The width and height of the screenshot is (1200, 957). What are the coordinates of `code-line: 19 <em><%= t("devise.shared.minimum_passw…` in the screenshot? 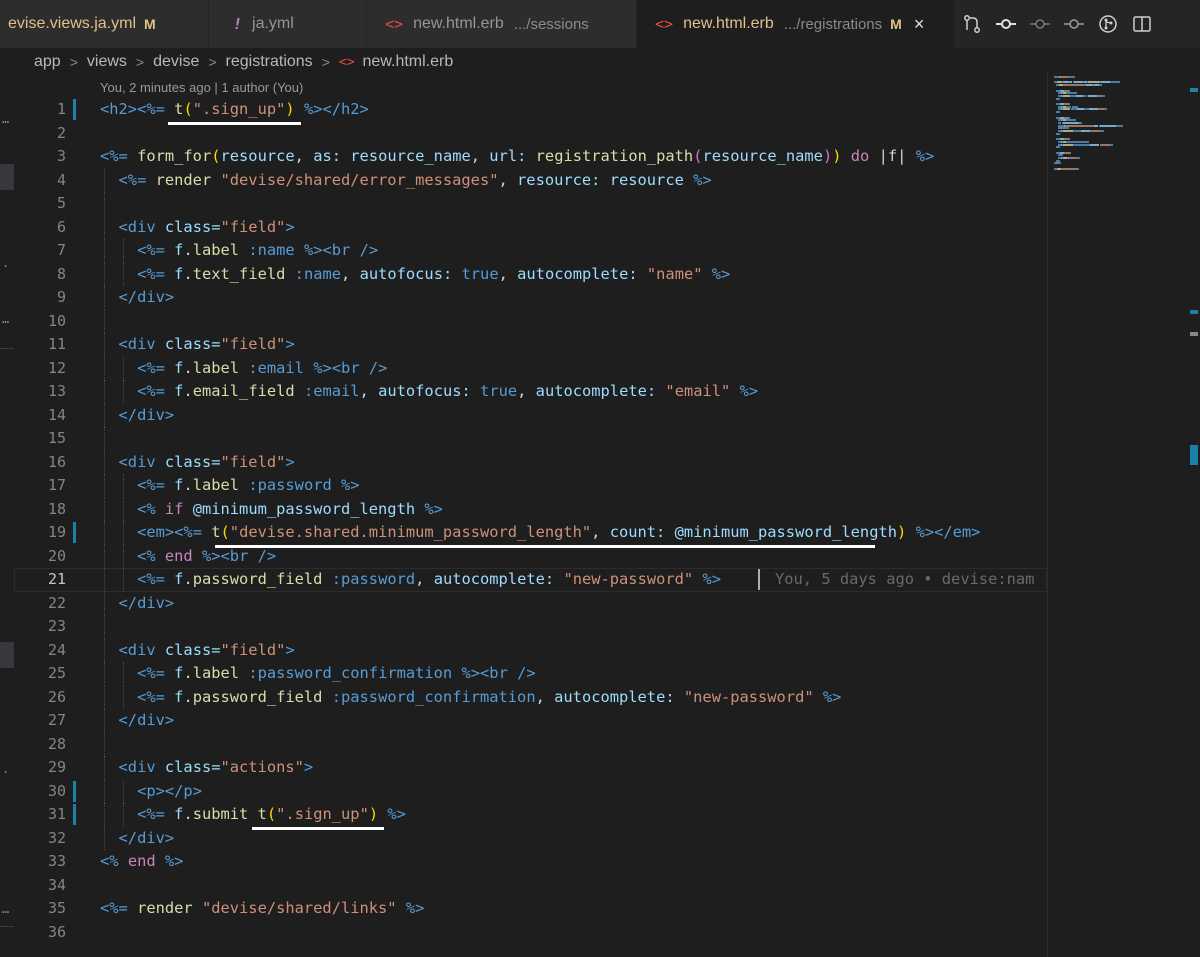 It's located at (530, 533).